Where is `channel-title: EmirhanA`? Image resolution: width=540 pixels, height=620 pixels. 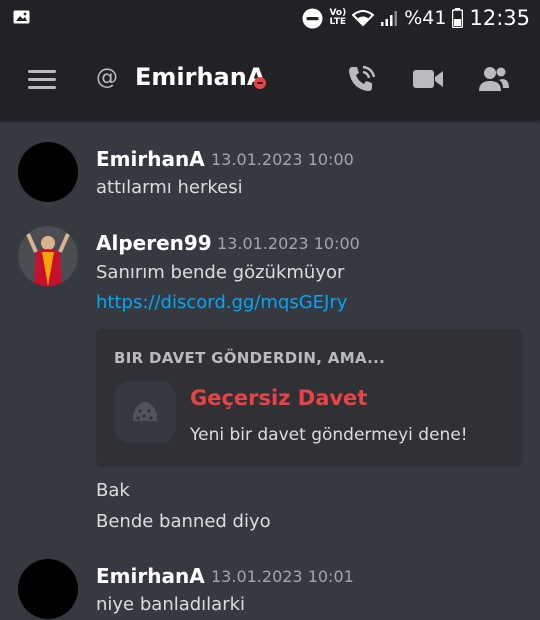
channel-title: EmirhanA is located at coordinates (200, 77).